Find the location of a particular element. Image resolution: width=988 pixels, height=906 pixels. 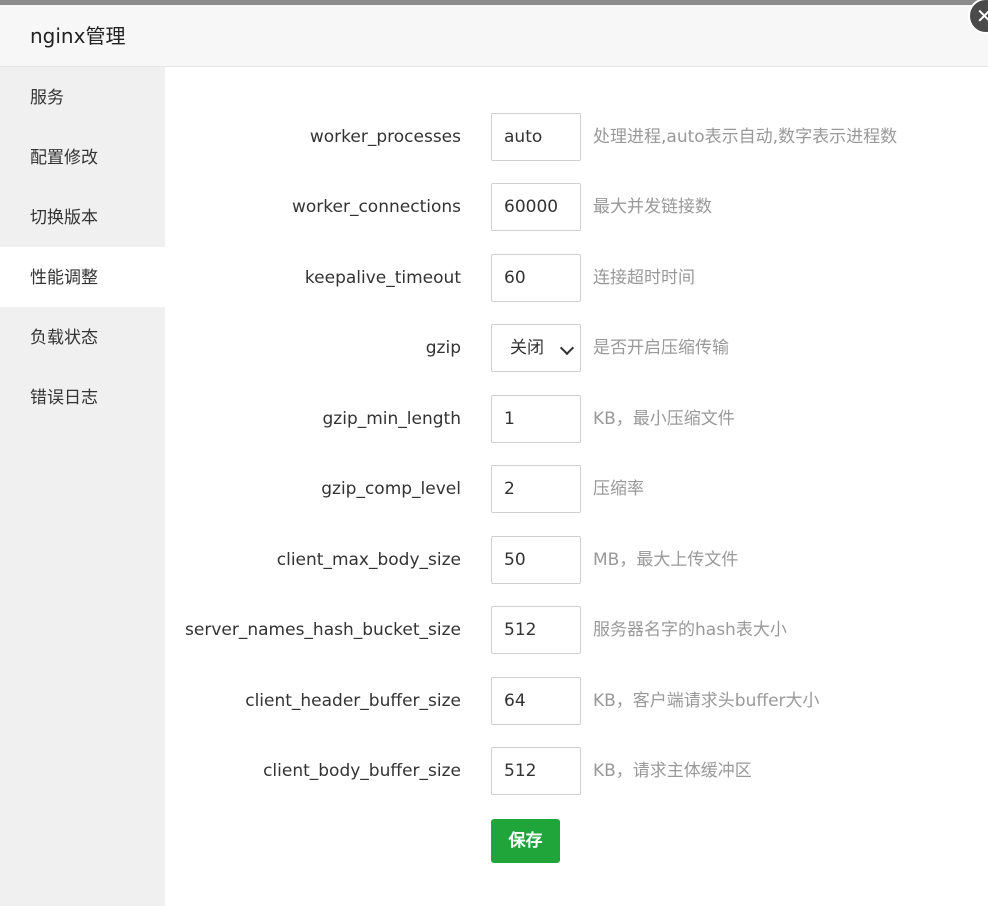

field-hint: 是否开启压缩传输 is located at coordinates (661, 348).